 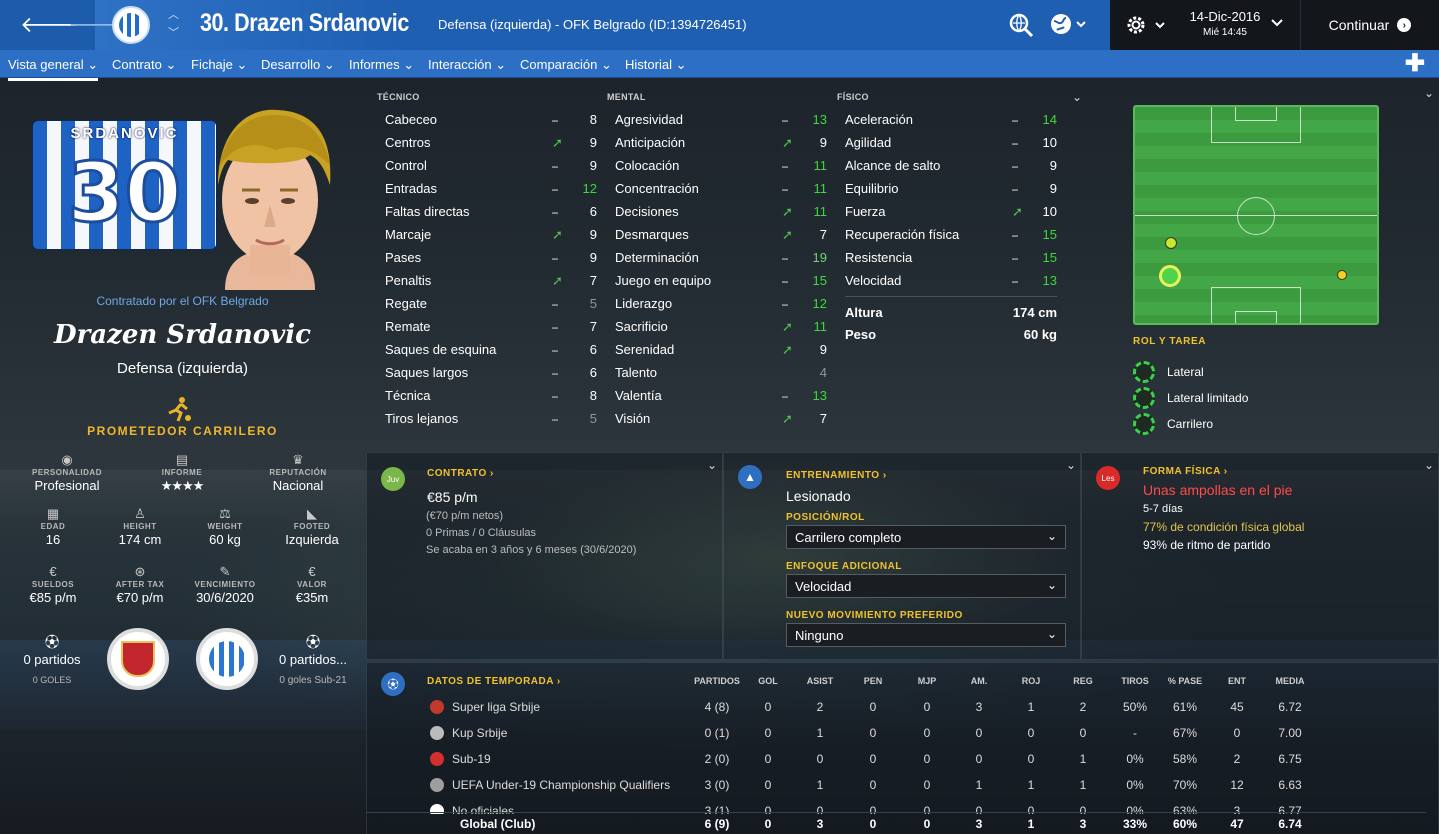 I want to click on role-item: Carrilero, so click(x=1173, y=424).